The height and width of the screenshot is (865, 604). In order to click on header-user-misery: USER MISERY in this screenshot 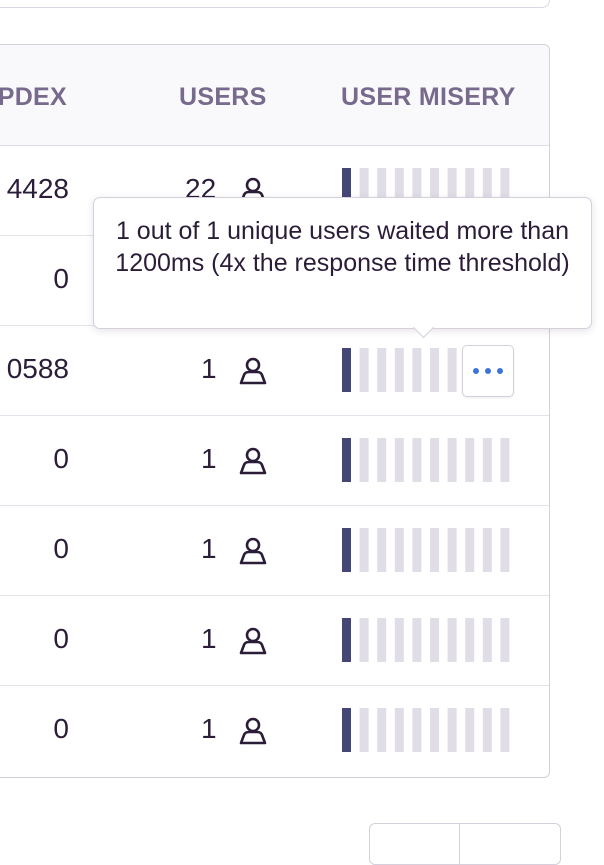, I will do `click(428, 97)`.